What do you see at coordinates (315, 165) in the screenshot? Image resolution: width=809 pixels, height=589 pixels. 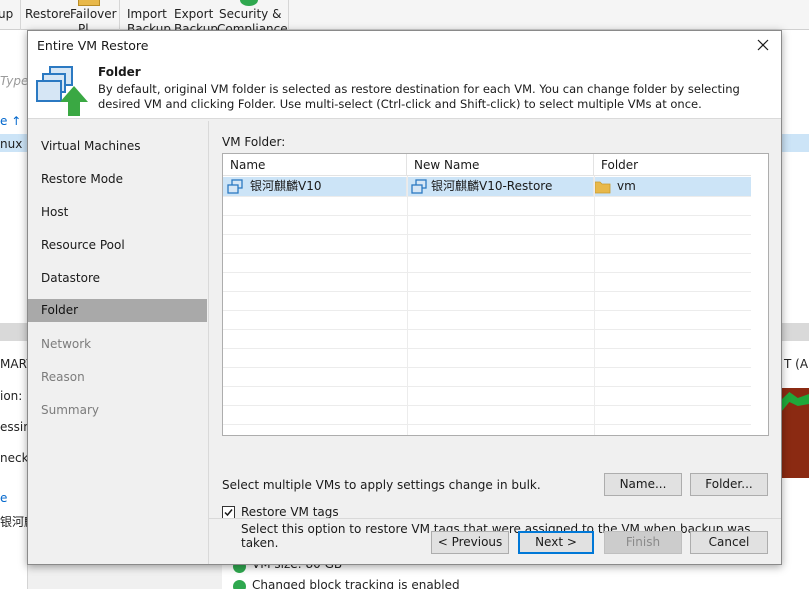 I see `column-header-name: Name` at bounding box center [315, 165].